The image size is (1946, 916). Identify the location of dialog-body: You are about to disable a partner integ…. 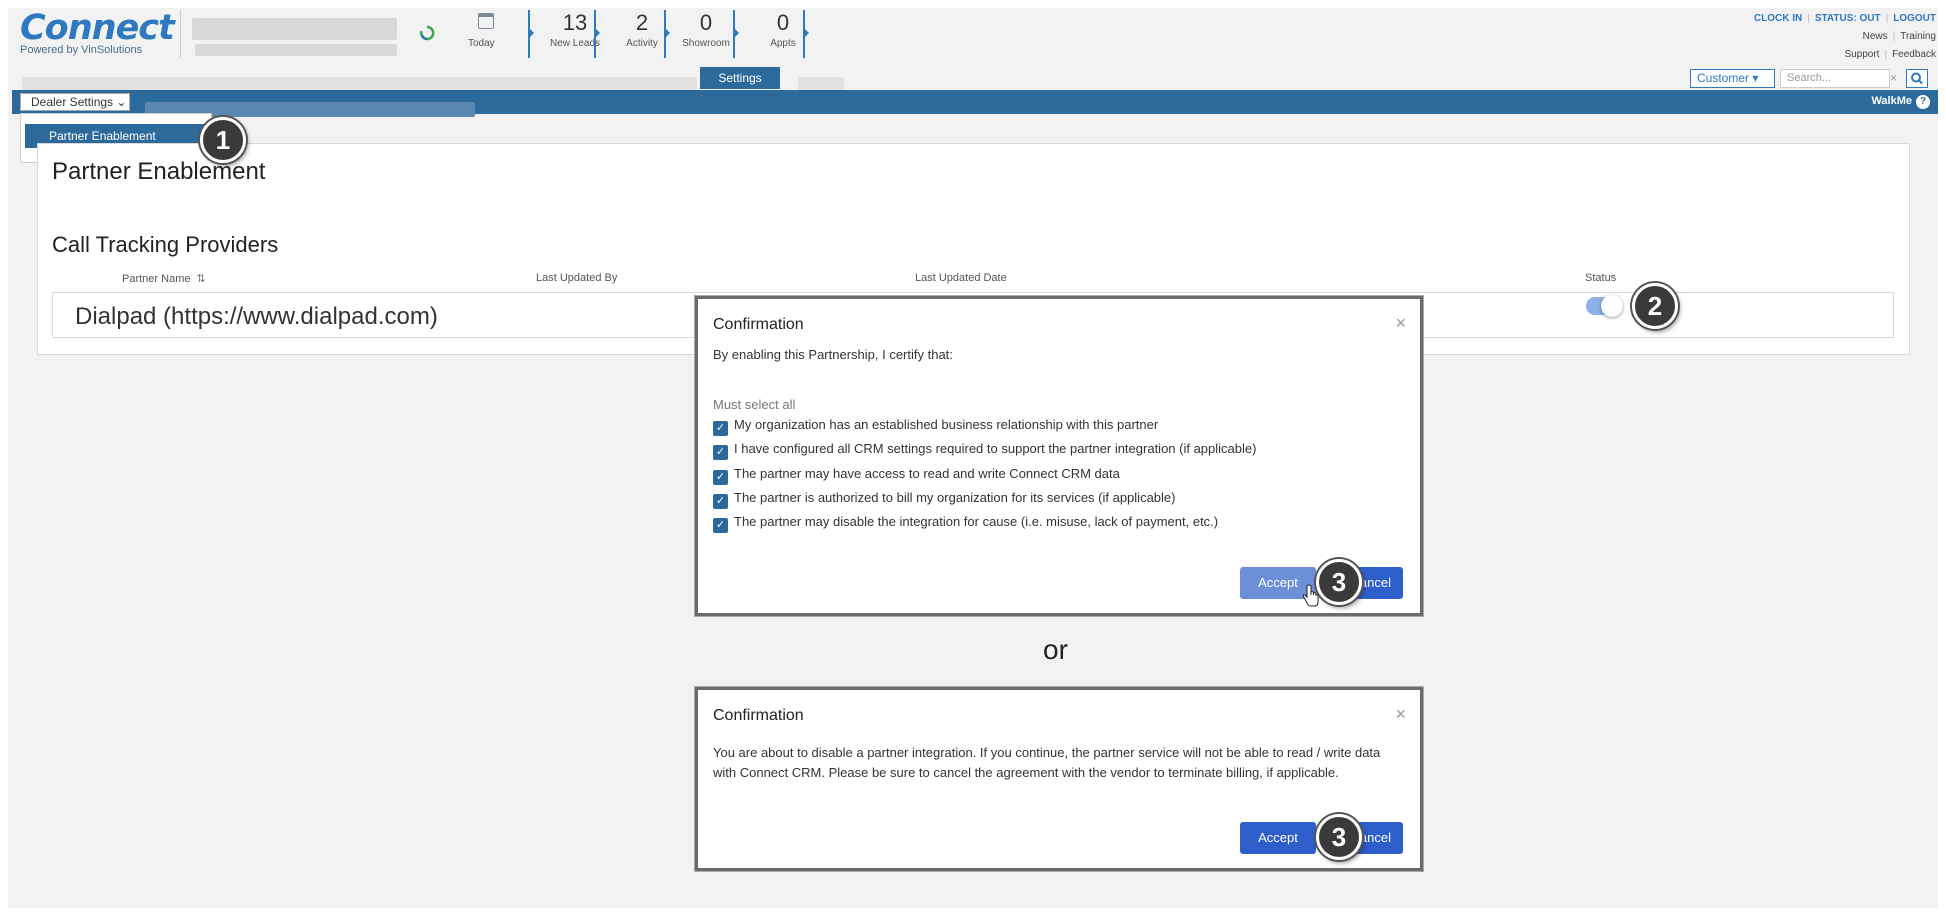
(1047, 762).